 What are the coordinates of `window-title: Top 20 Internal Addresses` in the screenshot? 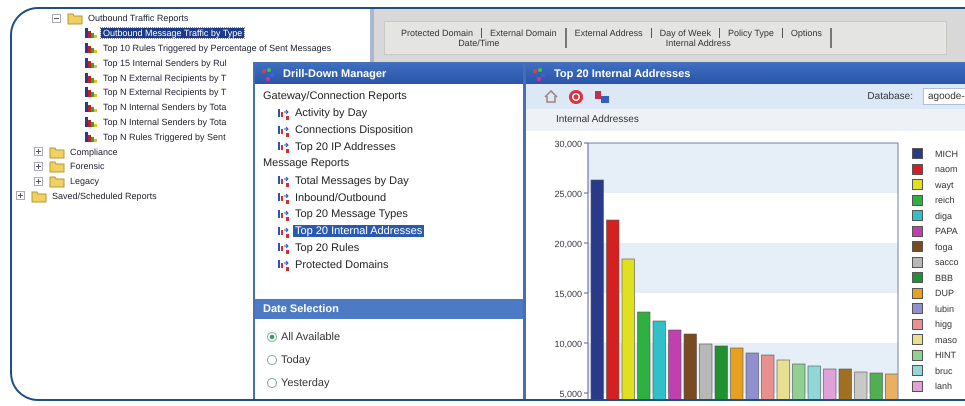 It's located at (622, 74).